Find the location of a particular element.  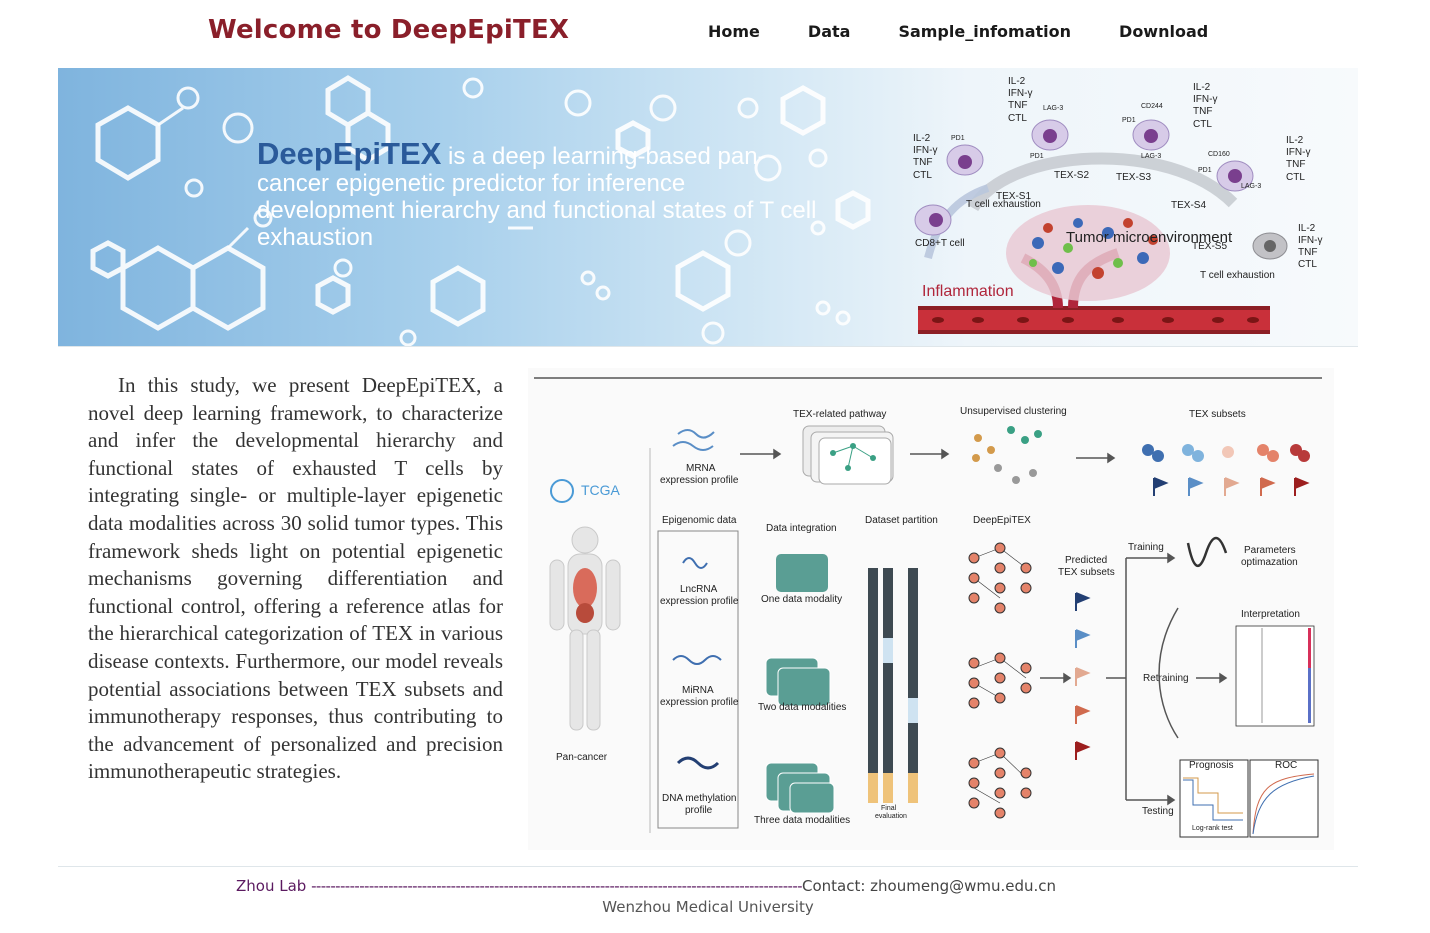

one-modality-label: One data modality is located at coordinates (801, 599).